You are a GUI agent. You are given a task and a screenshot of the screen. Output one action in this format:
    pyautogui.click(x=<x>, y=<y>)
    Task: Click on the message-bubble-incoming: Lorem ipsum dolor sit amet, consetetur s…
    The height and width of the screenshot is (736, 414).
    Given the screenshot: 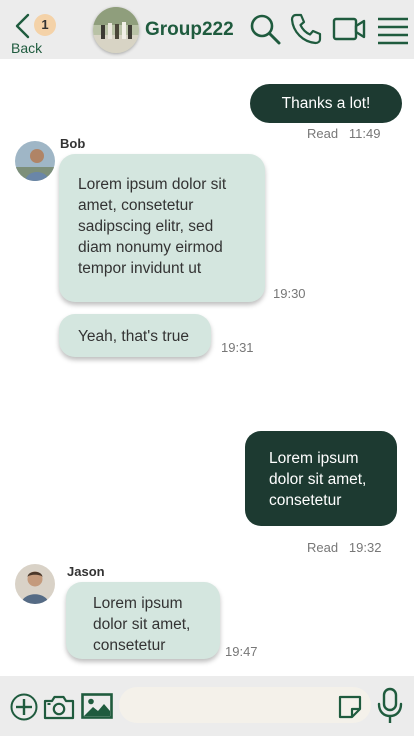 What is the action you would take?
    pyautogui.click(x=162, y=228)
    